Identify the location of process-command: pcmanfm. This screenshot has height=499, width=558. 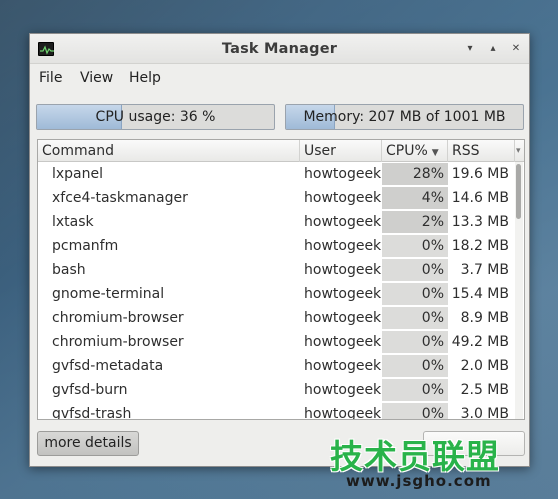
(85, 246).